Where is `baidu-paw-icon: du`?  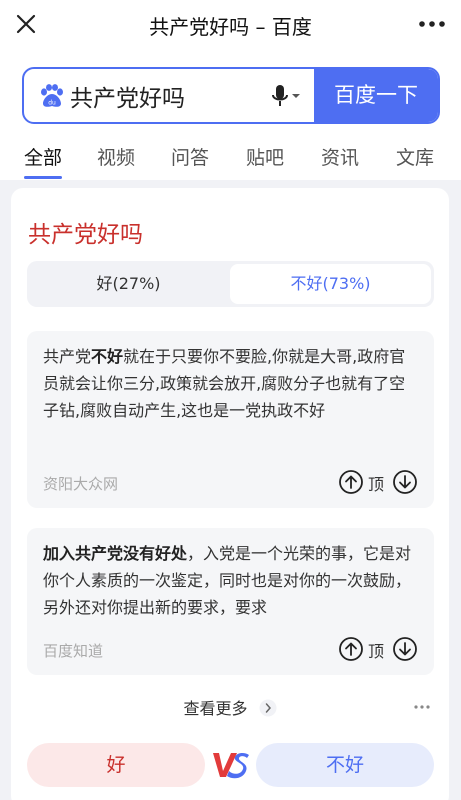 baidu-paw-icon: du is located at coordinates (52, 95).